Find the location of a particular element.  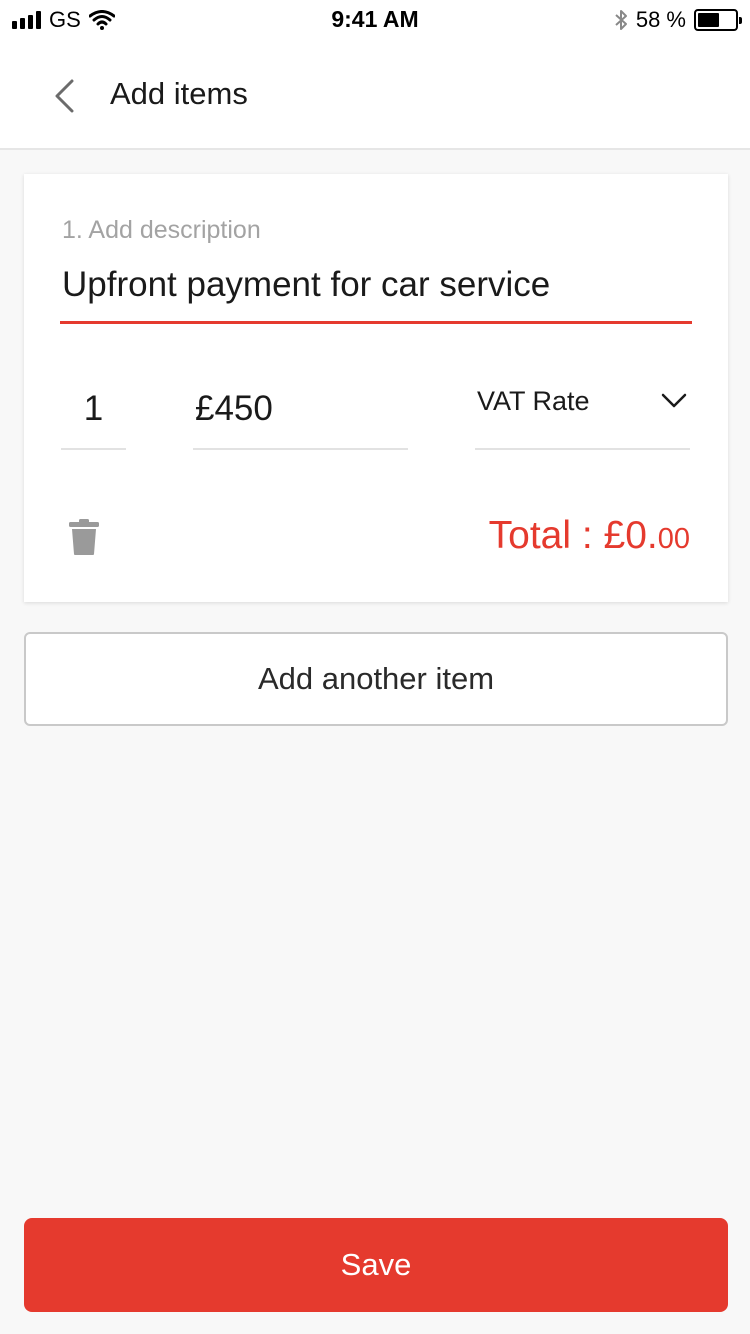

nav-bar: Add items is located at coordinates (375, 95).